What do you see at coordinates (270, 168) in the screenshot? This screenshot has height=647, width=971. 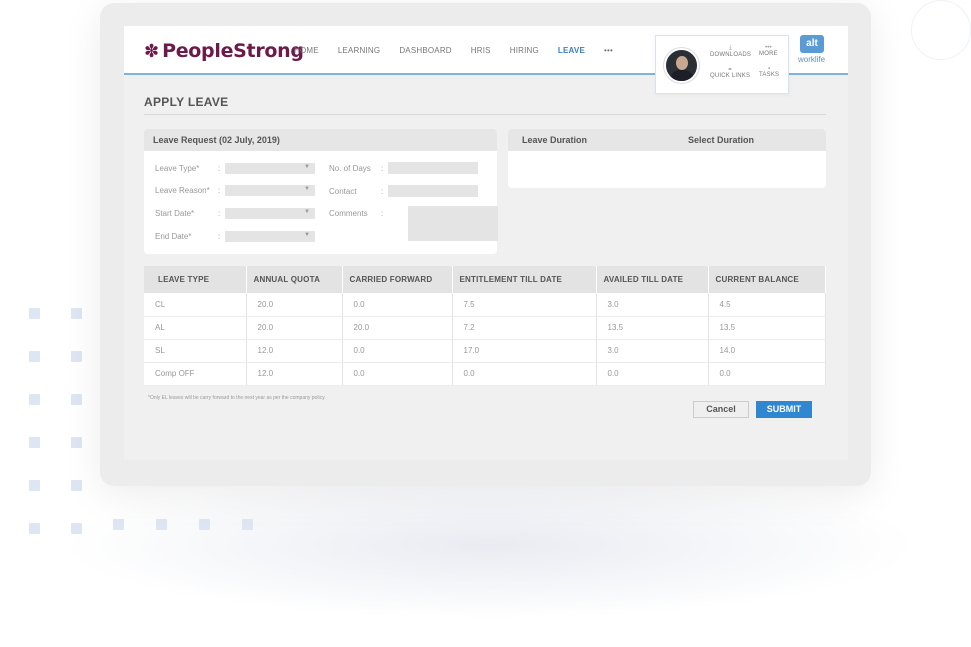 I see `leave-type-select: ▼` at bounding box center [270, 168].